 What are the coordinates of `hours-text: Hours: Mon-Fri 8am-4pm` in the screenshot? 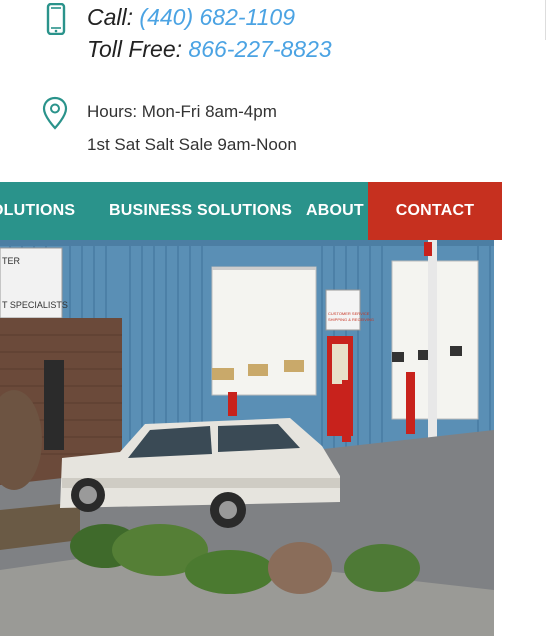 It's located at (182, 111).